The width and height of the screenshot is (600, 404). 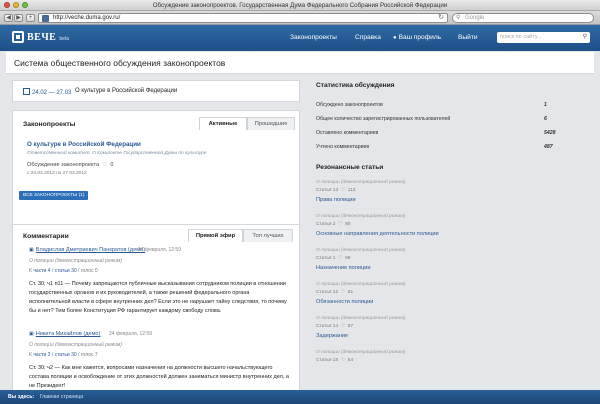 I want to click on address-text: http://veche.duma.gov.ru/, so click(x=87, y=18).